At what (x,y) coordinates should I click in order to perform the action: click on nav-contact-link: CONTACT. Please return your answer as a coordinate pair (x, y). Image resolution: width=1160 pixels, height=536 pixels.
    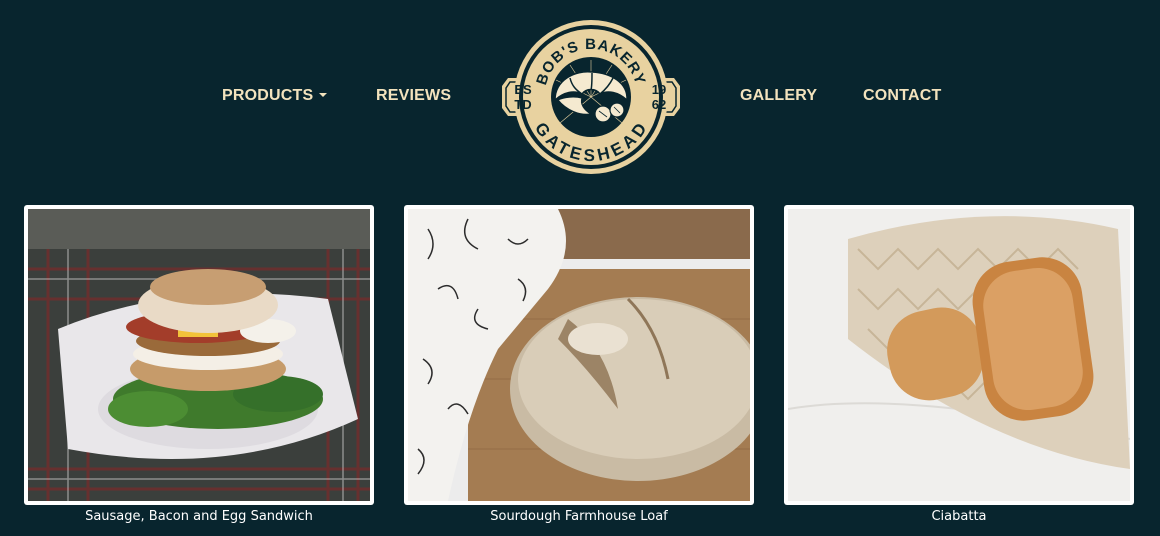
    Looking at the image, I should click on (902, 96).